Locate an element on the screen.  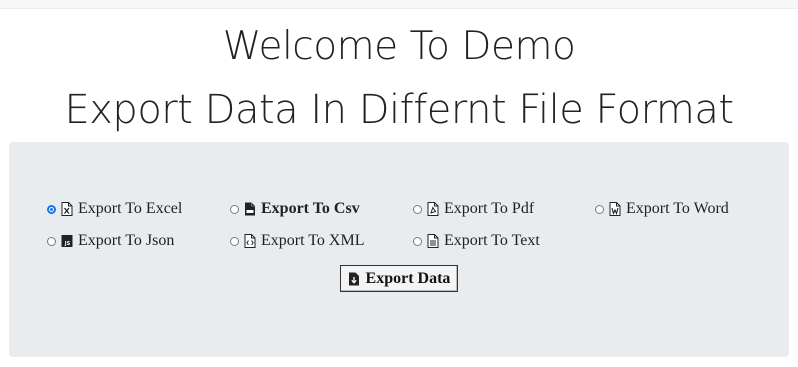
radio-json is located at coordinates (51, 241).